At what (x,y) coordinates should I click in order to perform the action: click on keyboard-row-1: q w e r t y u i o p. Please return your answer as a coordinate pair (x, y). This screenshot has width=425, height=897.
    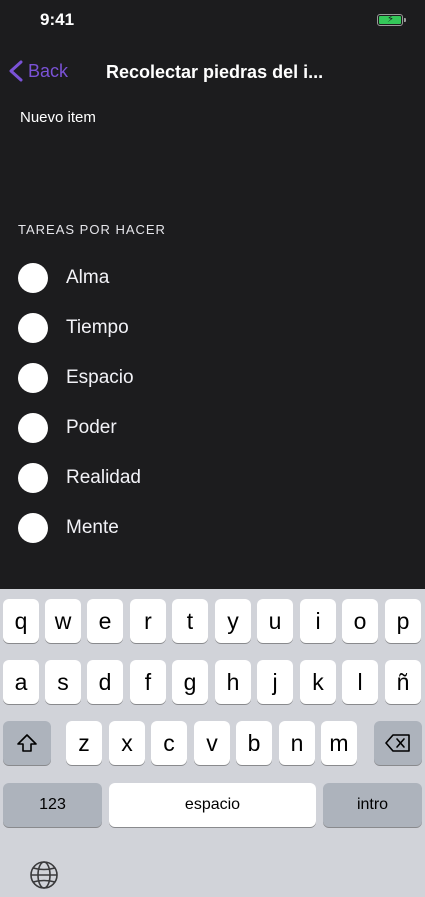
    Looking at the image, I should click on (212, 621).